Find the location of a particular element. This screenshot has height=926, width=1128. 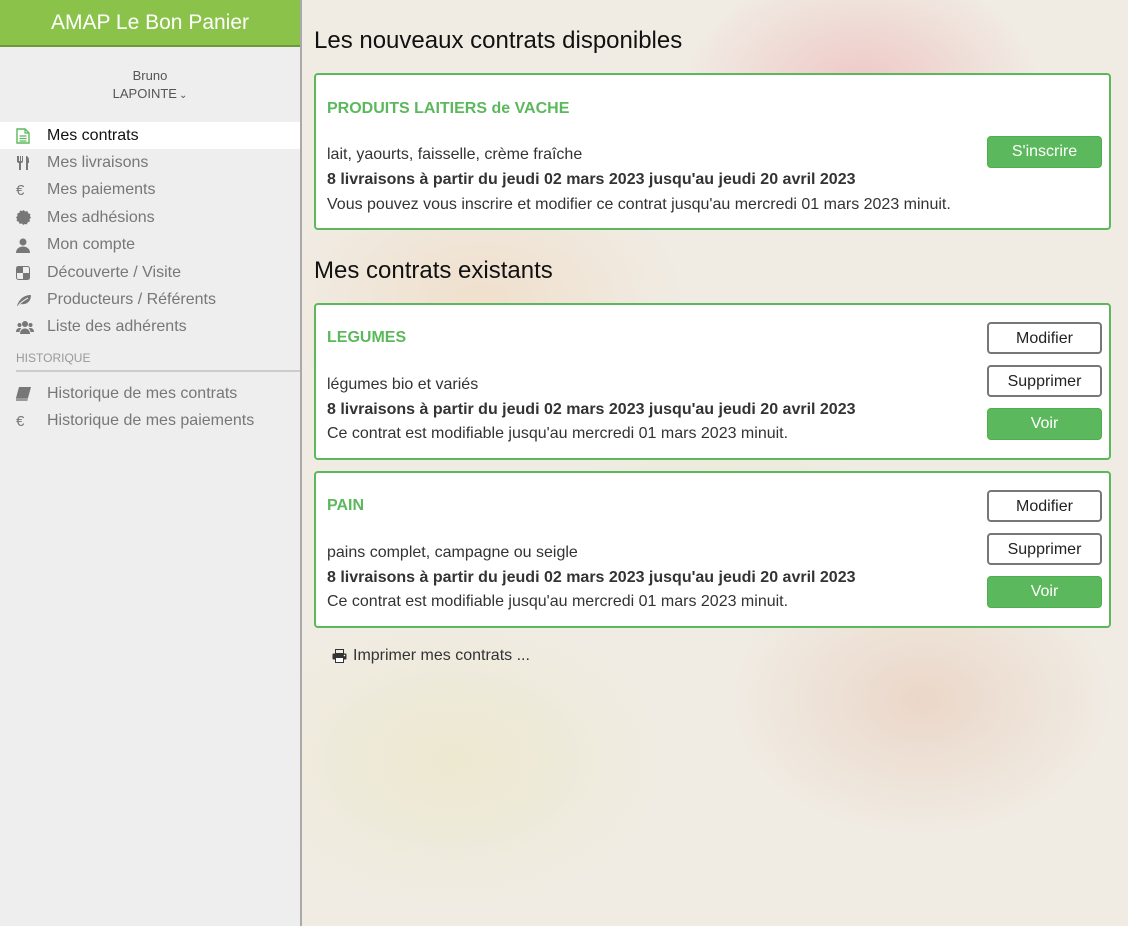

subscribe-button: S'inscrire is located at coordinates (1044, 152).